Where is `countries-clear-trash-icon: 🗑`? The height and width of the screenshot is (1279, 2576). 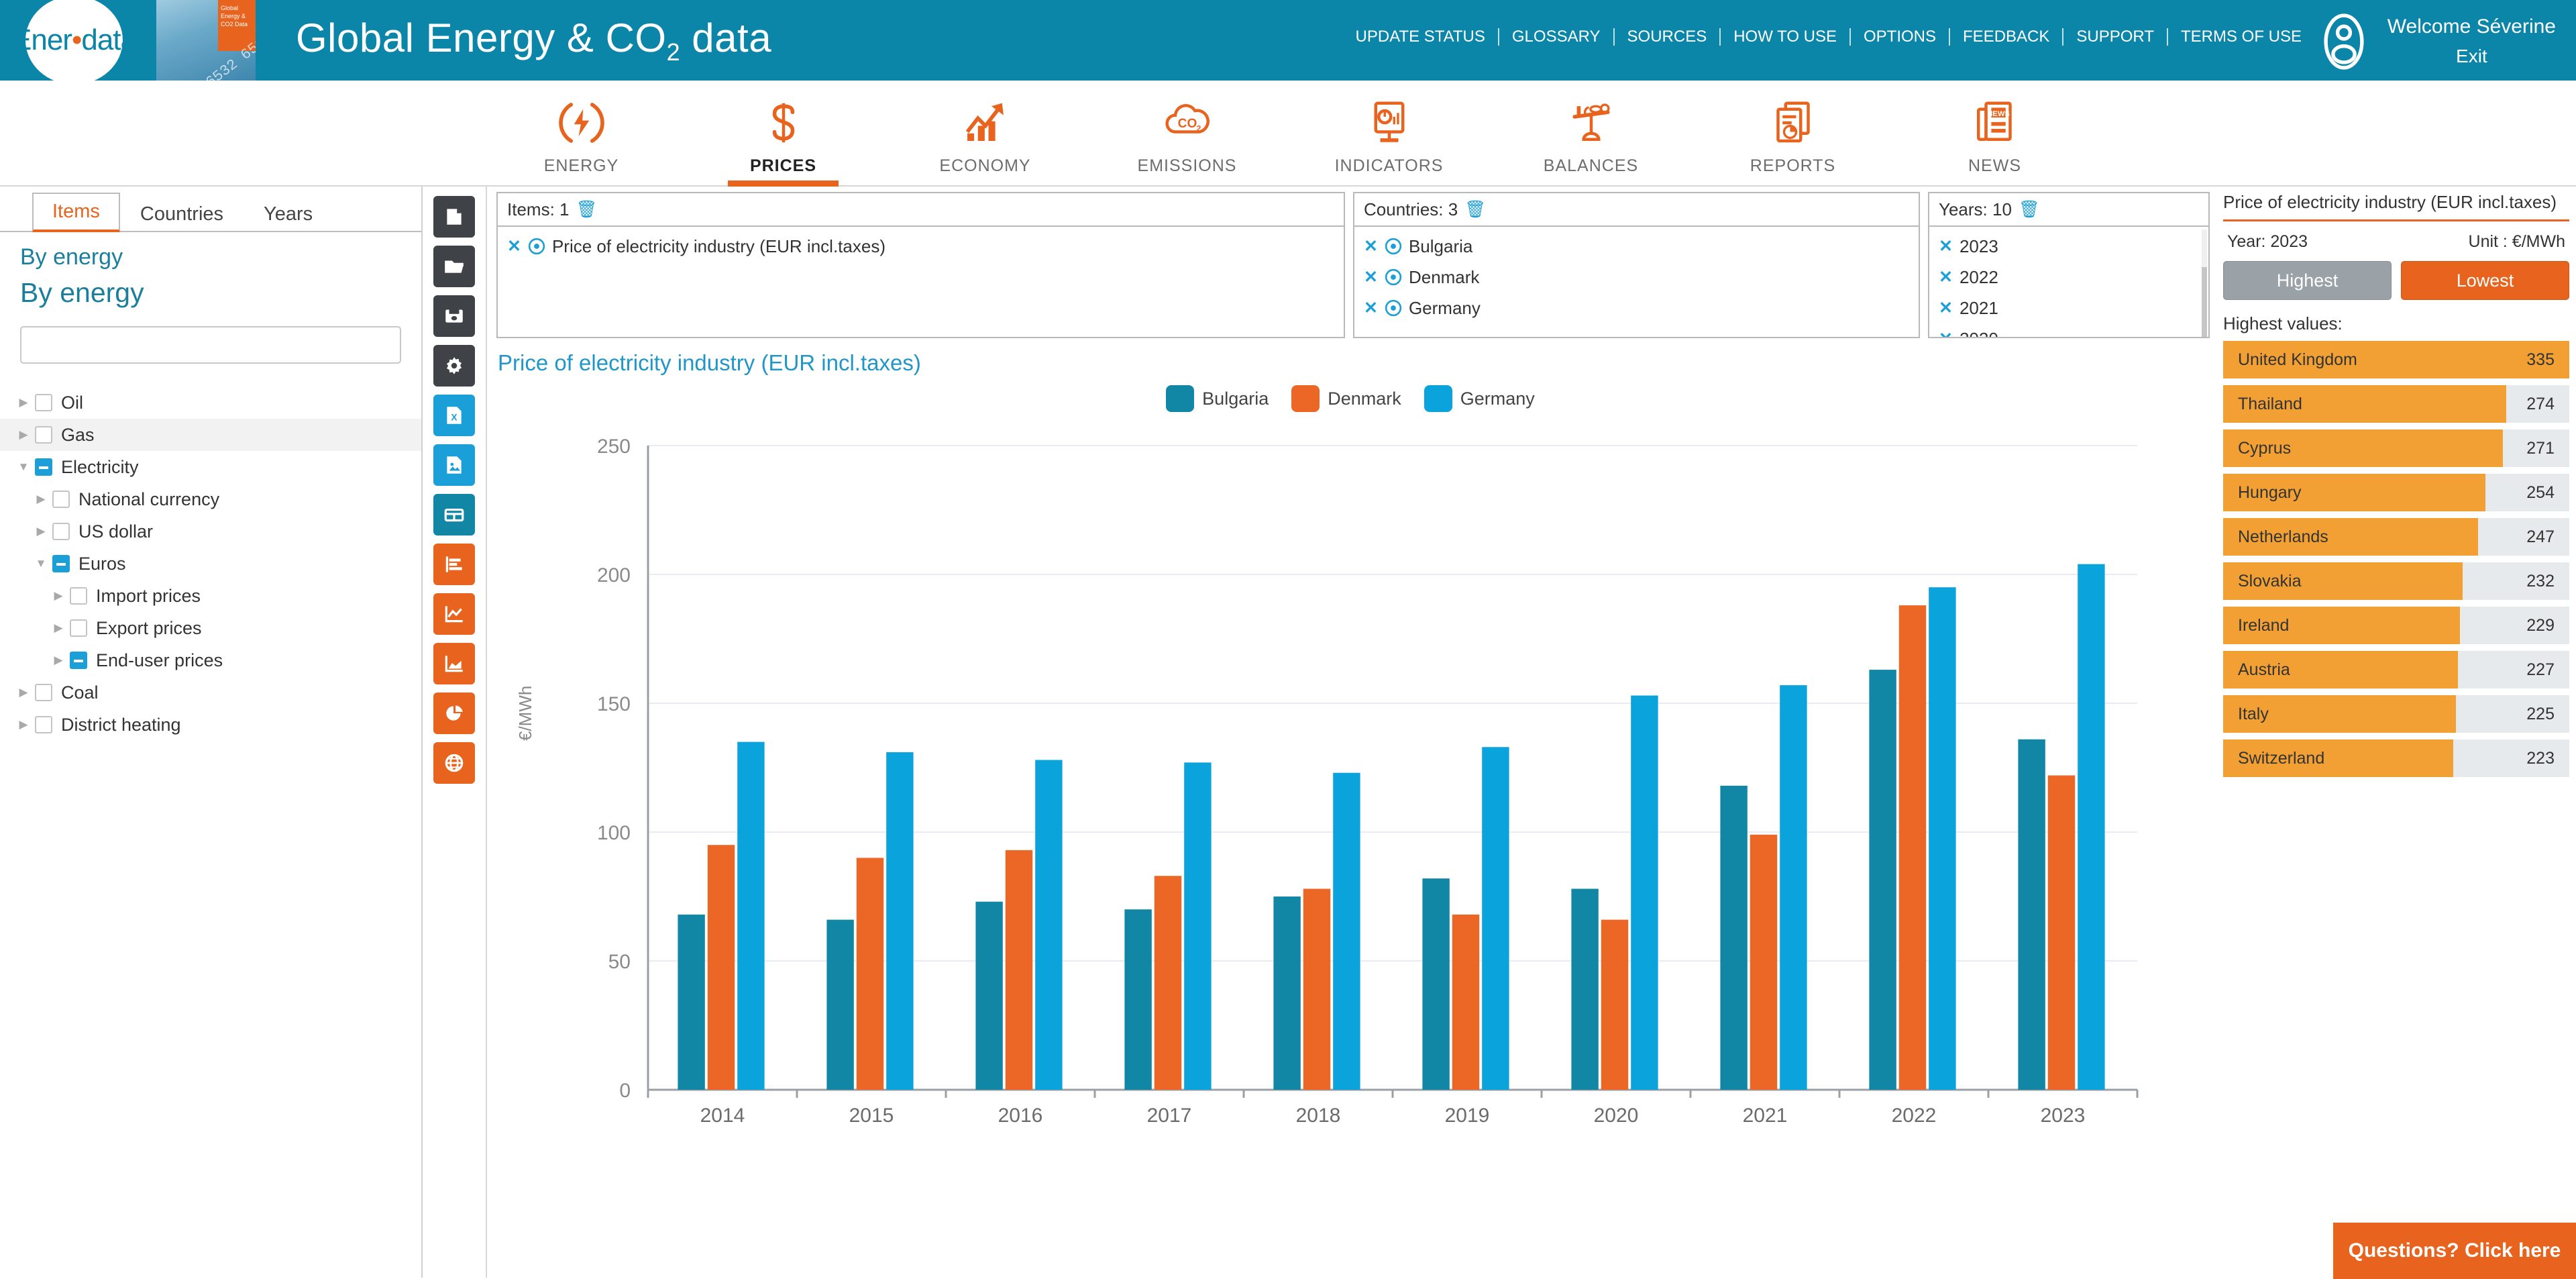
countries-clear-trash-icon: 🗑 is located at coordinates (1475, 209).